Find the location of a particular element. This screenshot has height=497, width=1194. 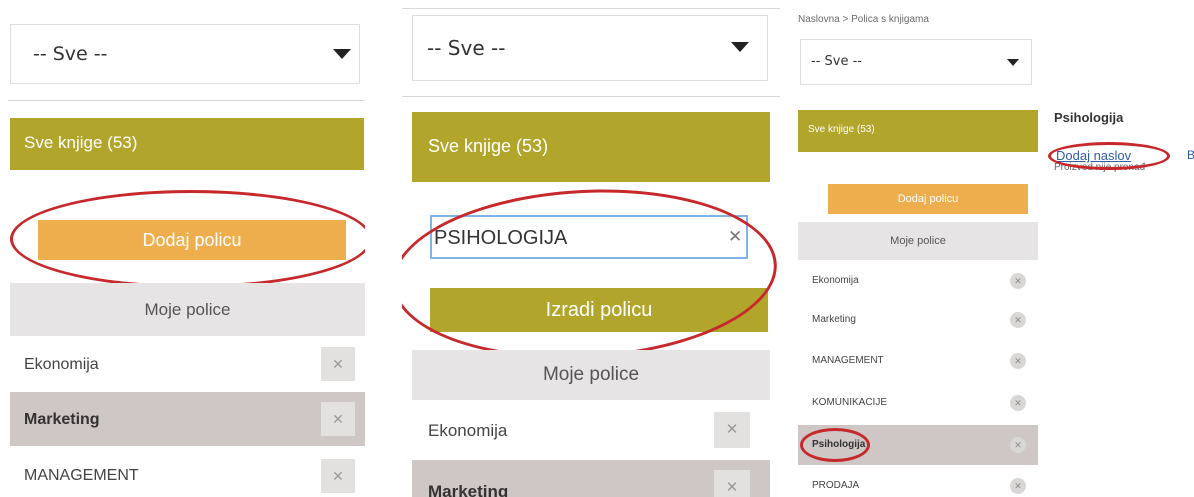

shelf-label: Psihologija is located at coordinates (839, 444).